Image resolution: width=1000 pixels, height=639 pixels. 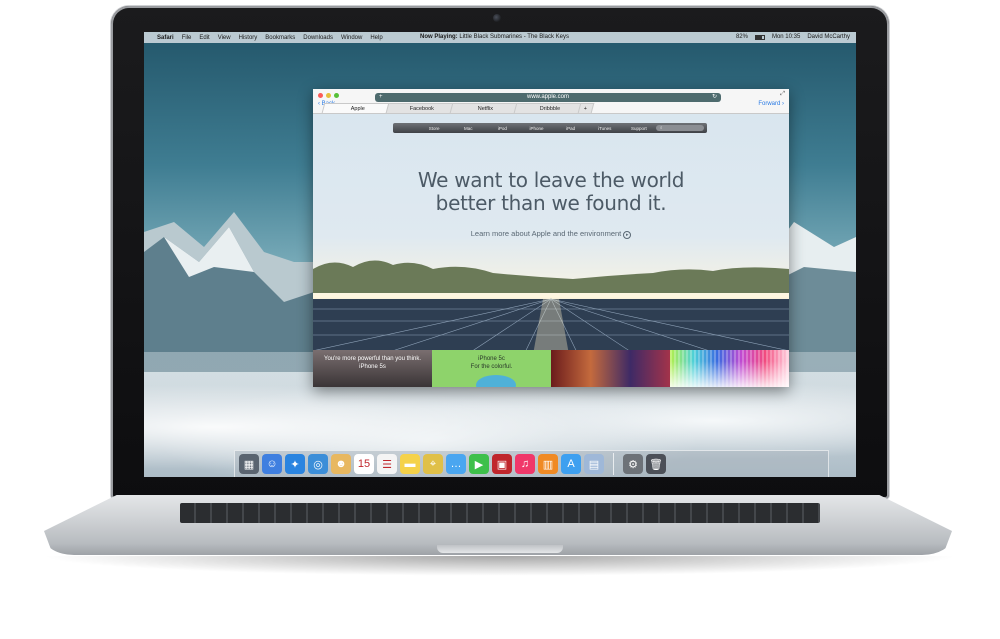 I want to click on now-playing-track: Little Black Submarines - The Black Keys, so click(x=514, y=37).